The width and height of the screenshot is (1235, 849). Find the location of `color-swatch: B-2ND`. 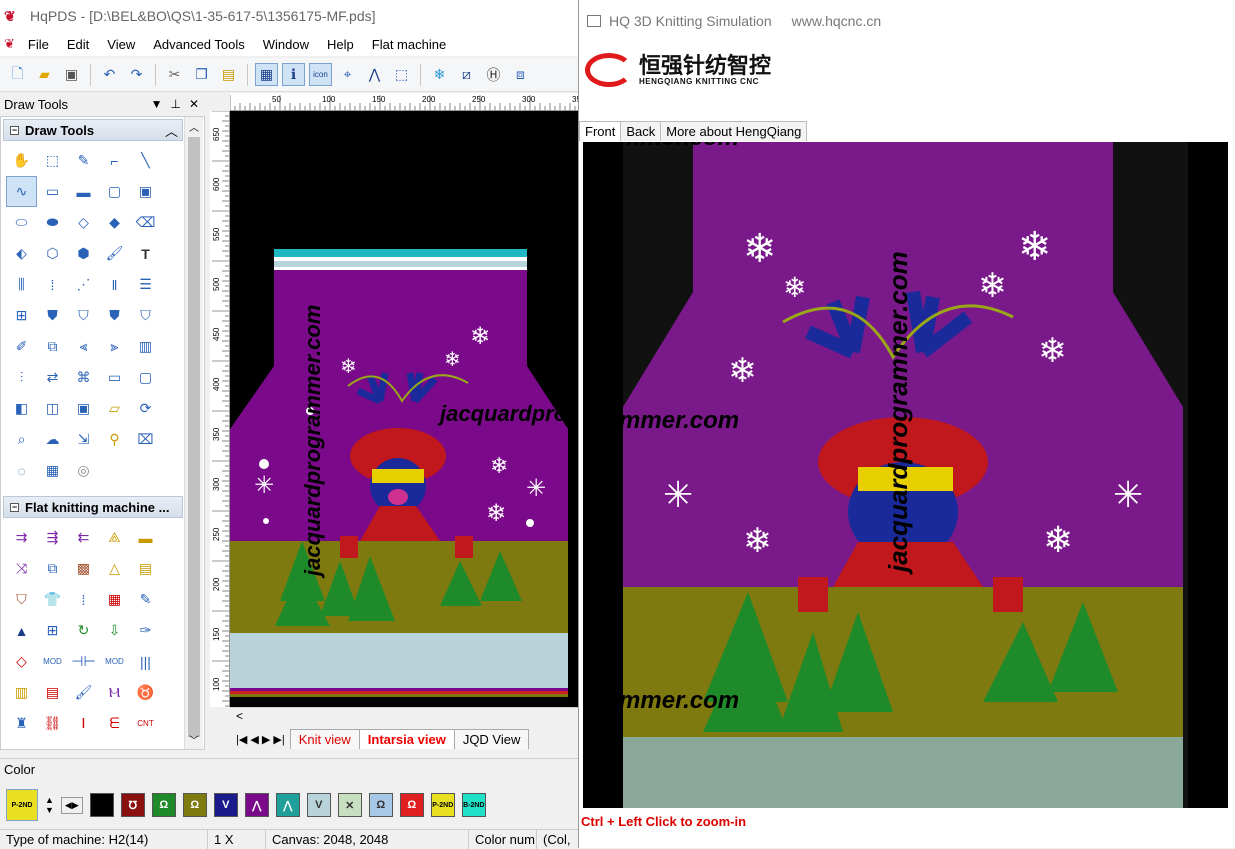

color-swatch: B-2ND is located at coordinates (473, 805).